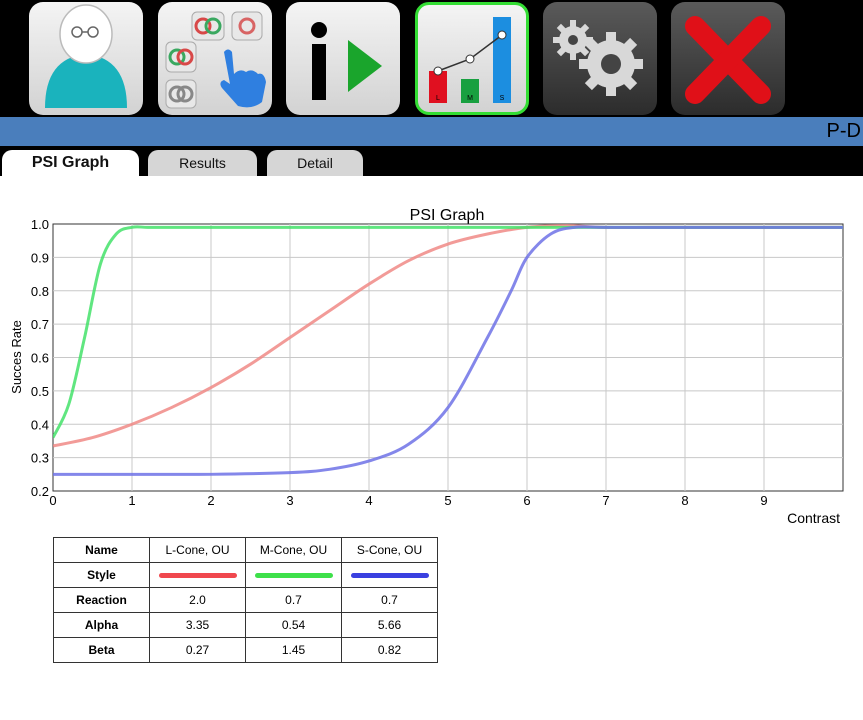 The image size is (863, 720). I want to click on s-cone-style-cell, so click(389, 575).